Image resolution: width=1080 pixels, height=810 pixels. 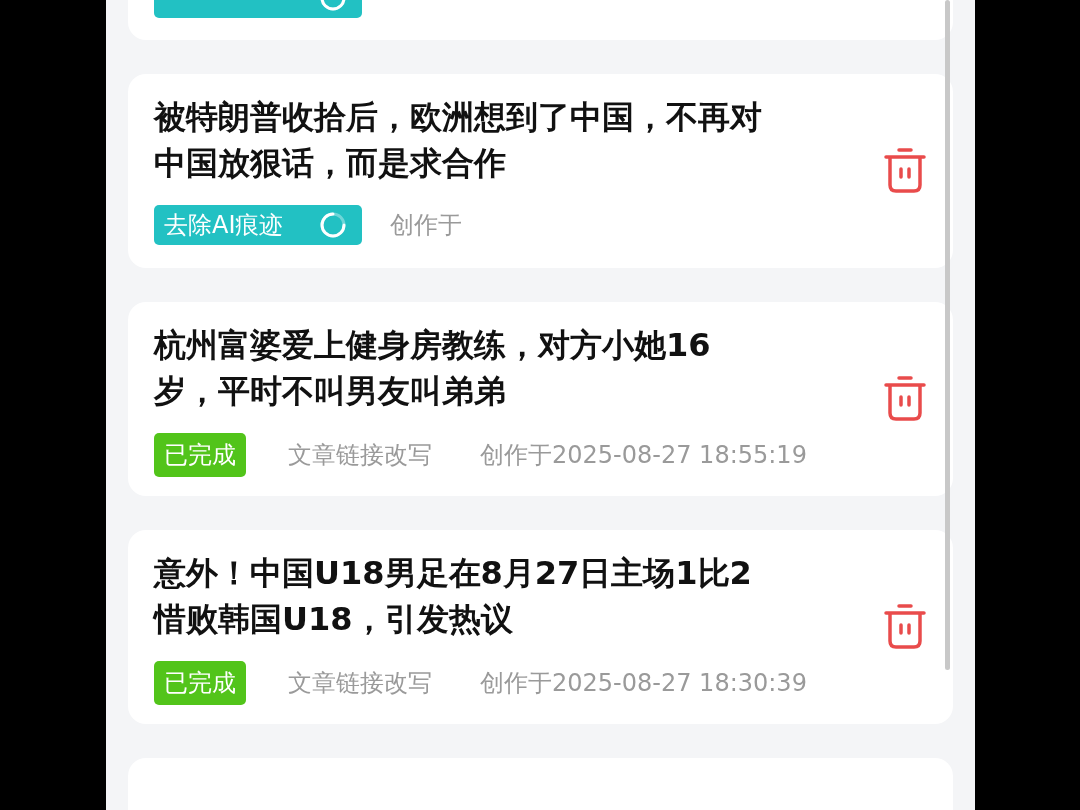 What do you see at coordinates (258, 225) in the screenshot?
I see `status-badge: 去除AI痕迹` at bounding box center [258, 225].